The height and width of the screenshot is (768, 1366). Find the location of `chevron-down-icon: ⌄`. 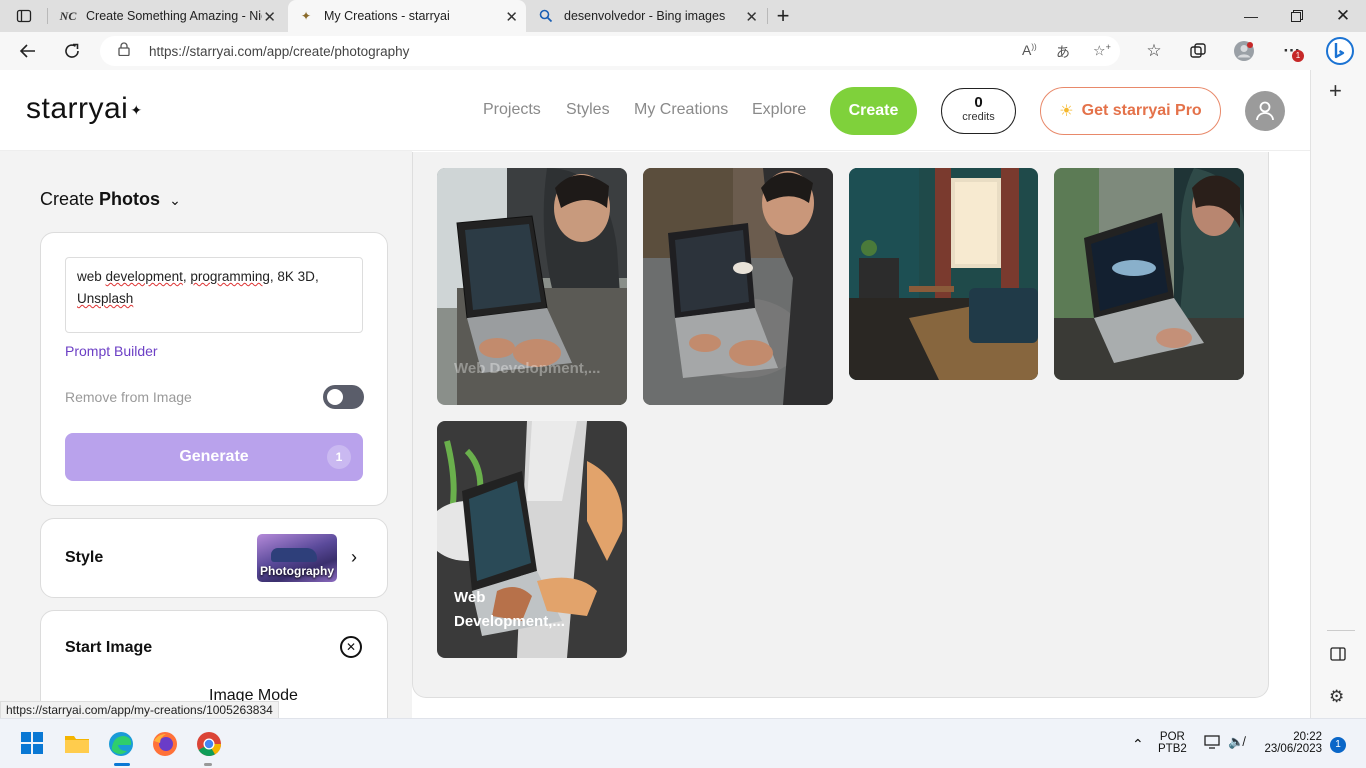

chevron-down-icon: ⌄ is located at coordinates (175, 200).